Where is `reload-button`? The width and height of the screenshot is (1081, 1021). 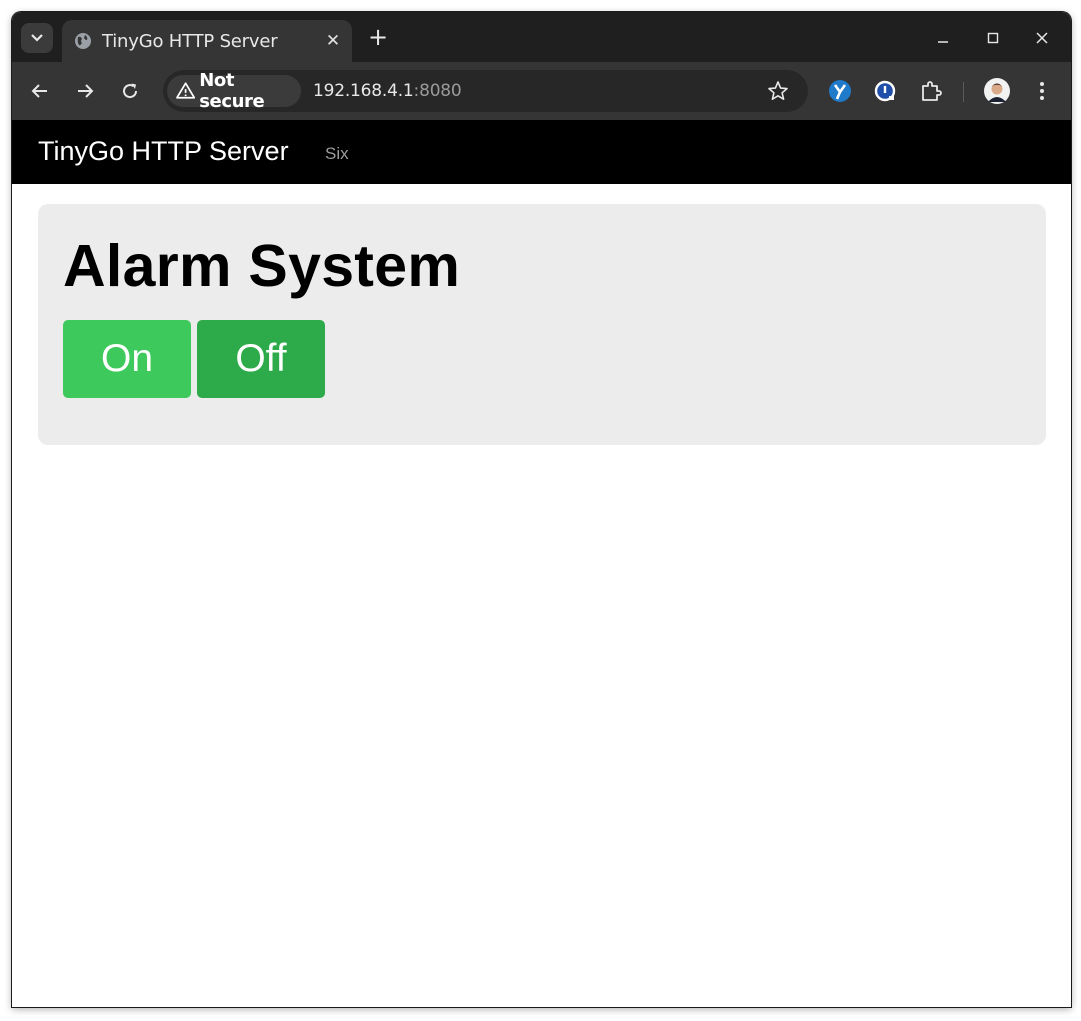 reload-button is located at coordinates (130, 91).